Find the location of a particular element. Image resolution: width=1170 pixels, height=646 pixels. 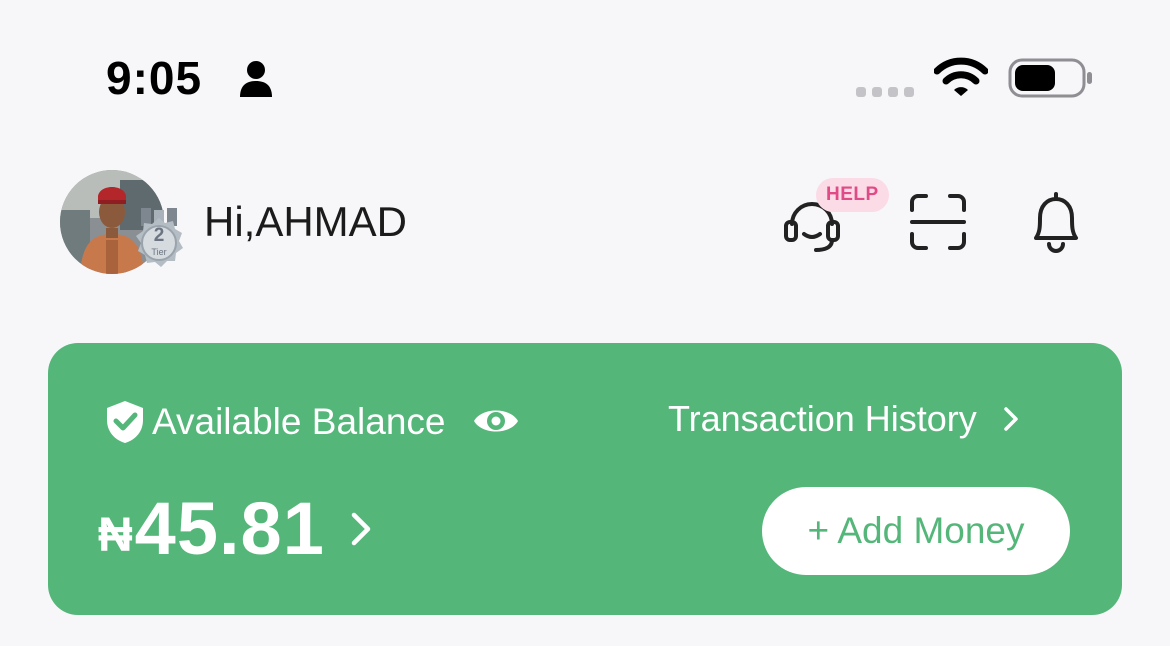

tier-label: Tier is located at coordinates (159, 252).